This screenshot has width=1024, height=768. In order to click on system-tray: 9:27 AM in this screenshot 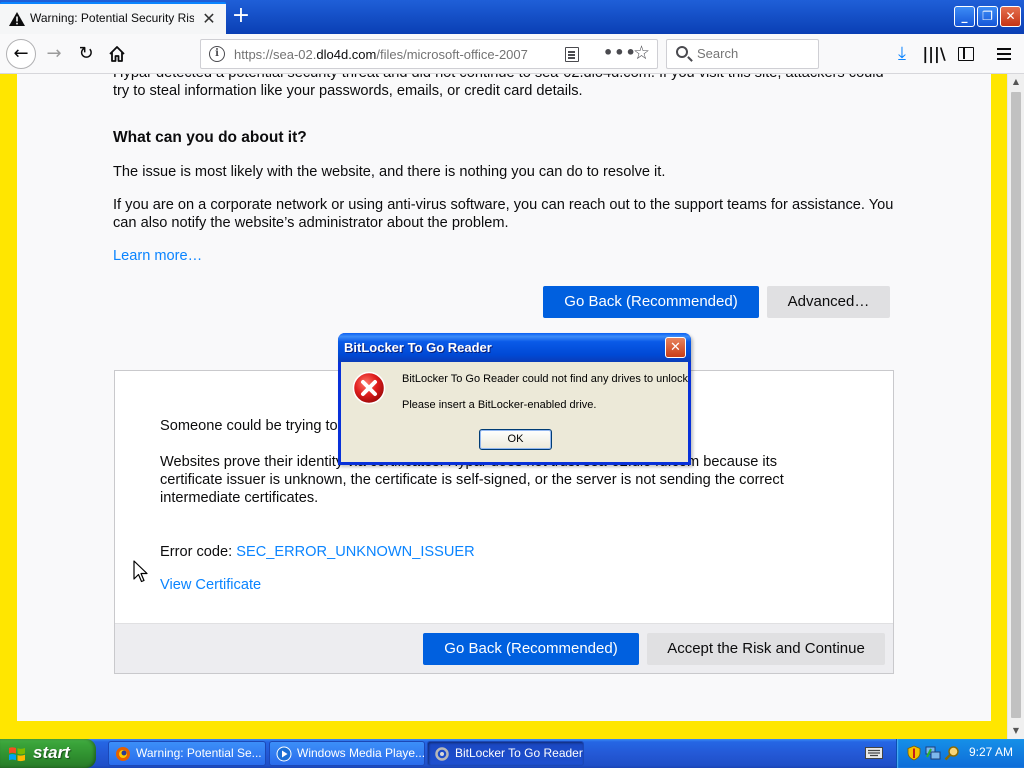, I will do `click(960, 753)`.